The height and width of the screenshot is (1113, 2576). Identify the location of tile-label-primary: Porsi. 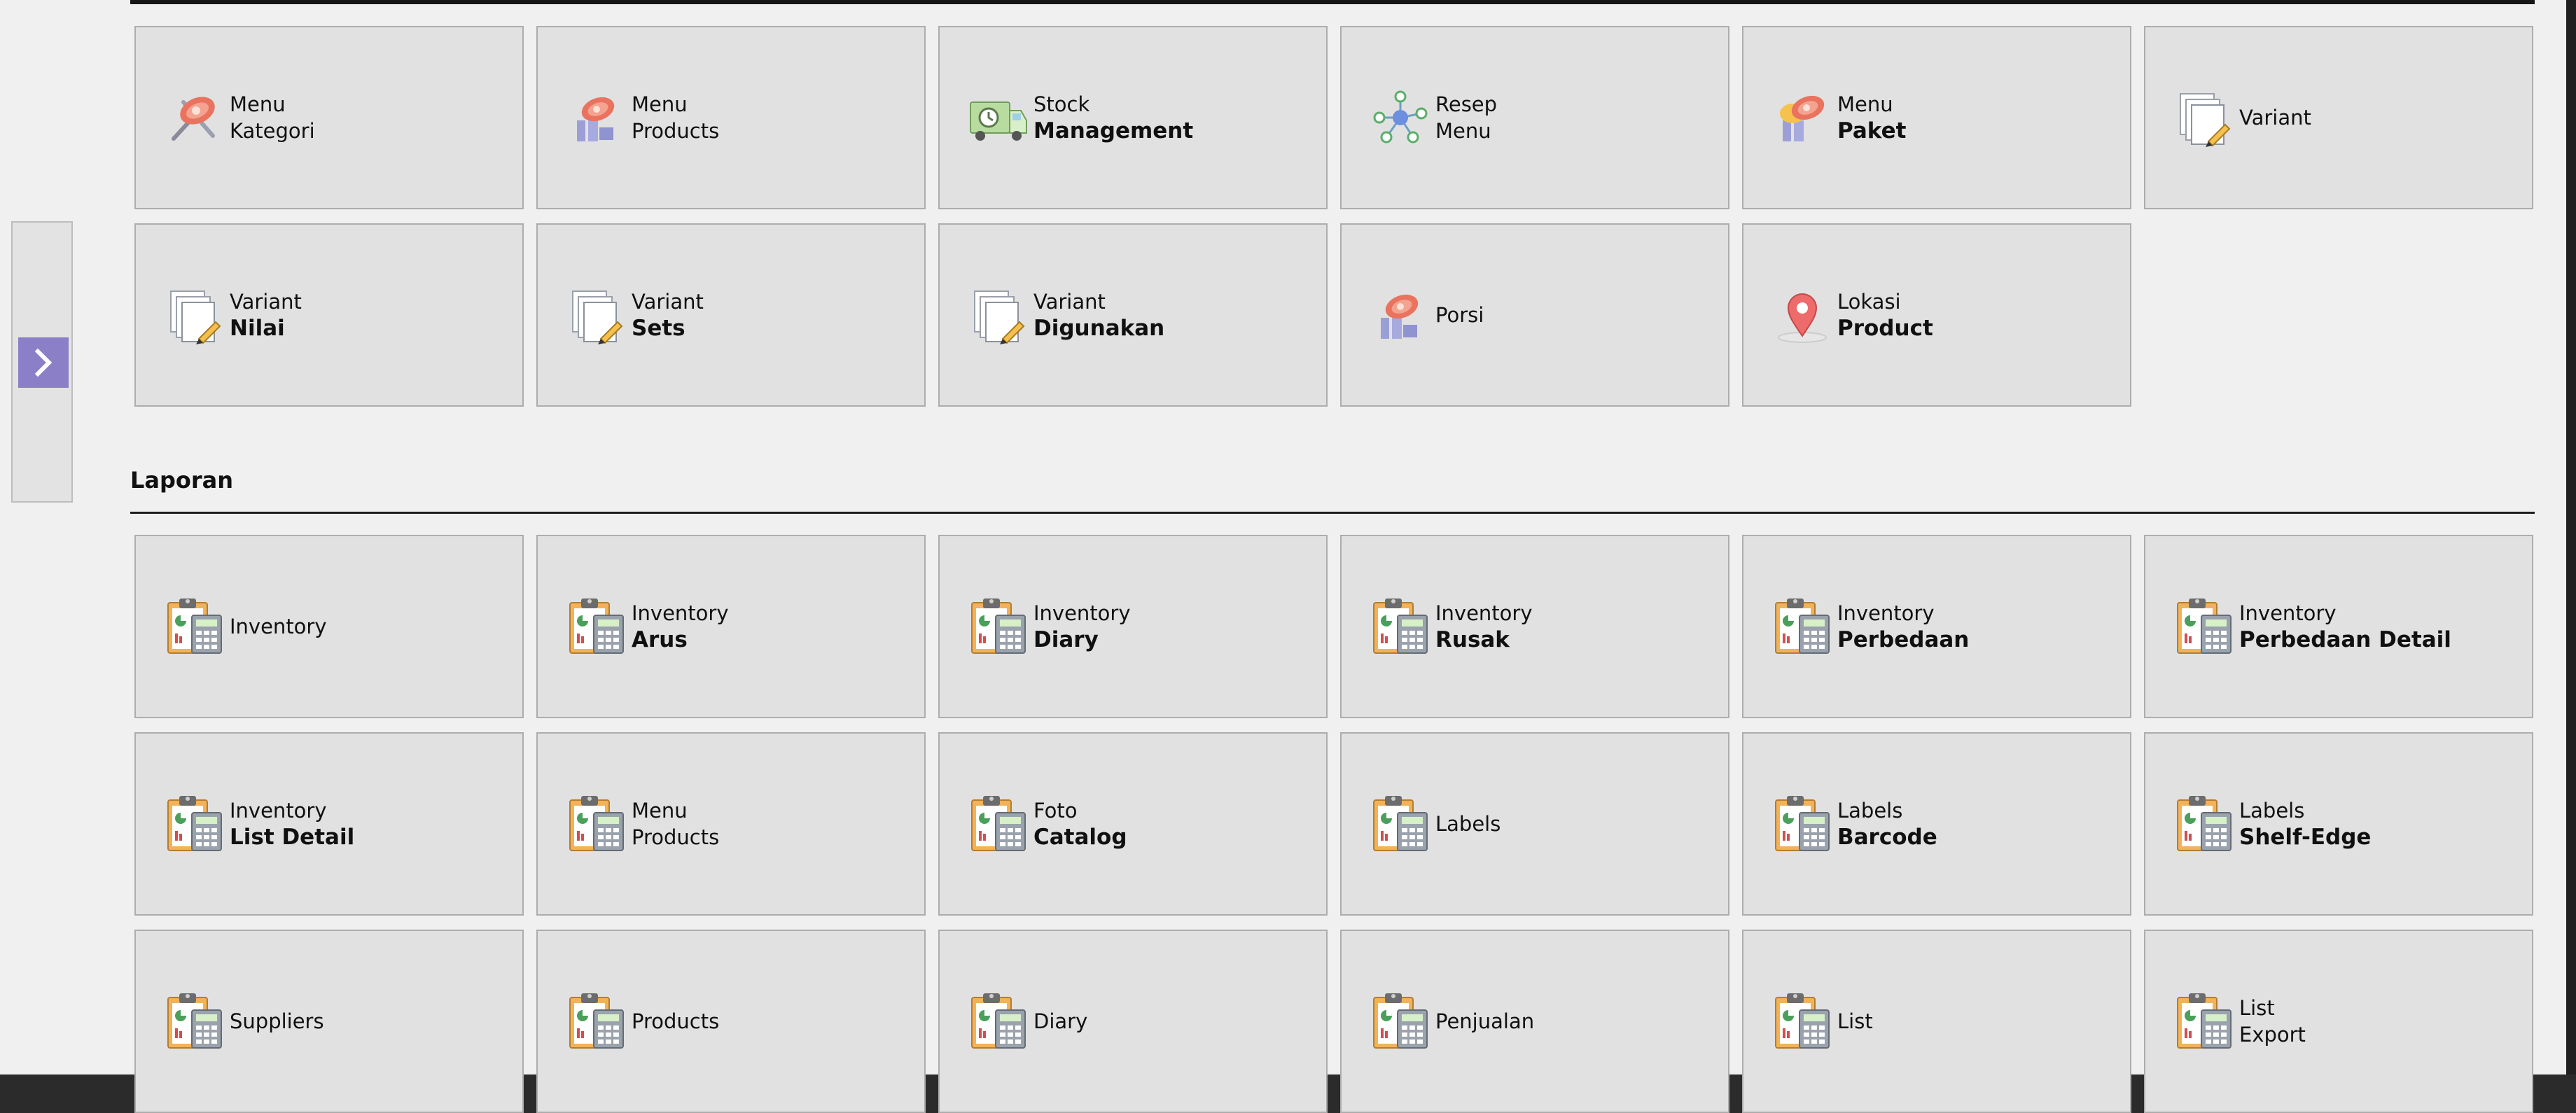
(1459, 315).